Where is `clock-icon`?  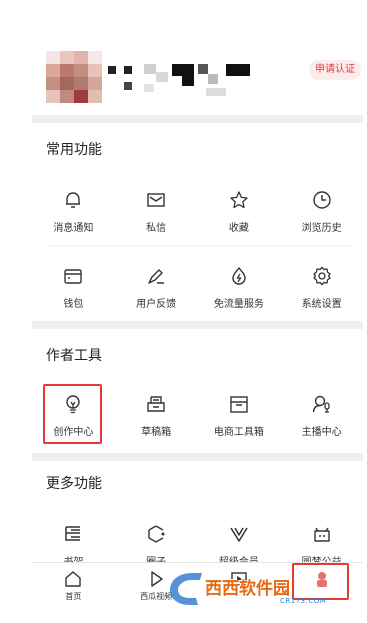 clock-icon is located at coordinates (321, 200).